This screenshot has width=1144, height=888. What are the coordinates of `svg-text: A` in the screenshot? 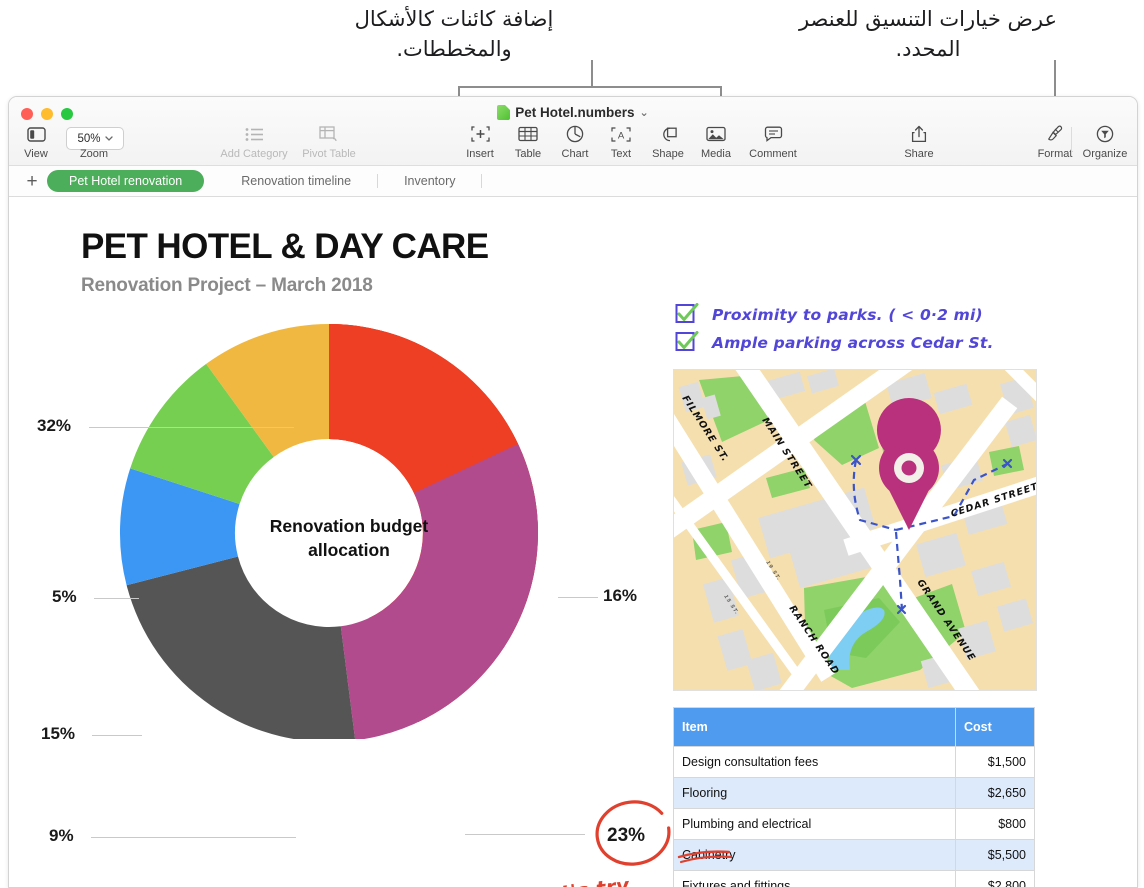 It's located at (621, 135).